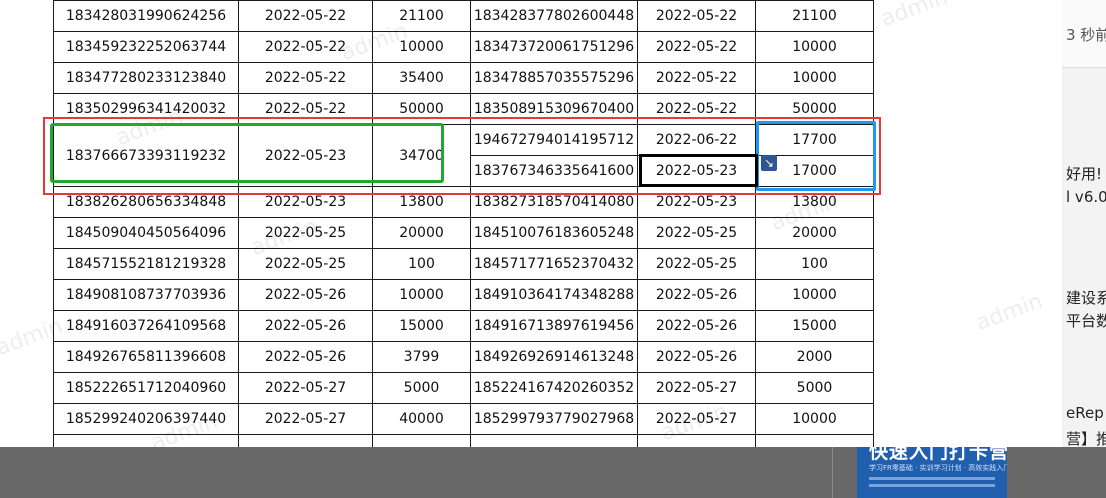 This screenshot has width=1106, height=498. What do you see at coordinates (554, 109) in the screenshot?
I see `table-cell: 183508915309670400` at bounding box center [554, 109].